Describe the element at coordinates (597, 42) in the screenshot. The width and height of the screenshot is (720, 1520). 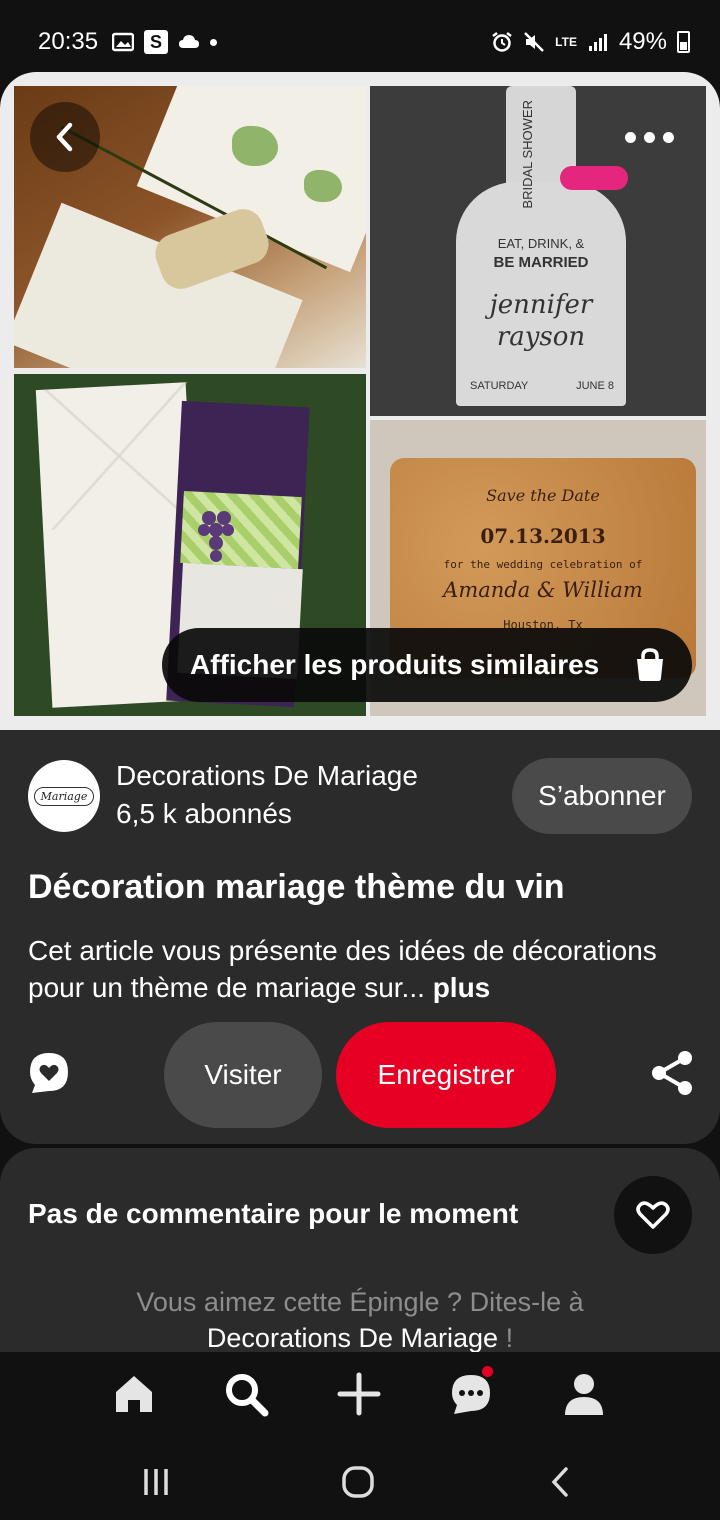
I see `signal-icon` at that location.